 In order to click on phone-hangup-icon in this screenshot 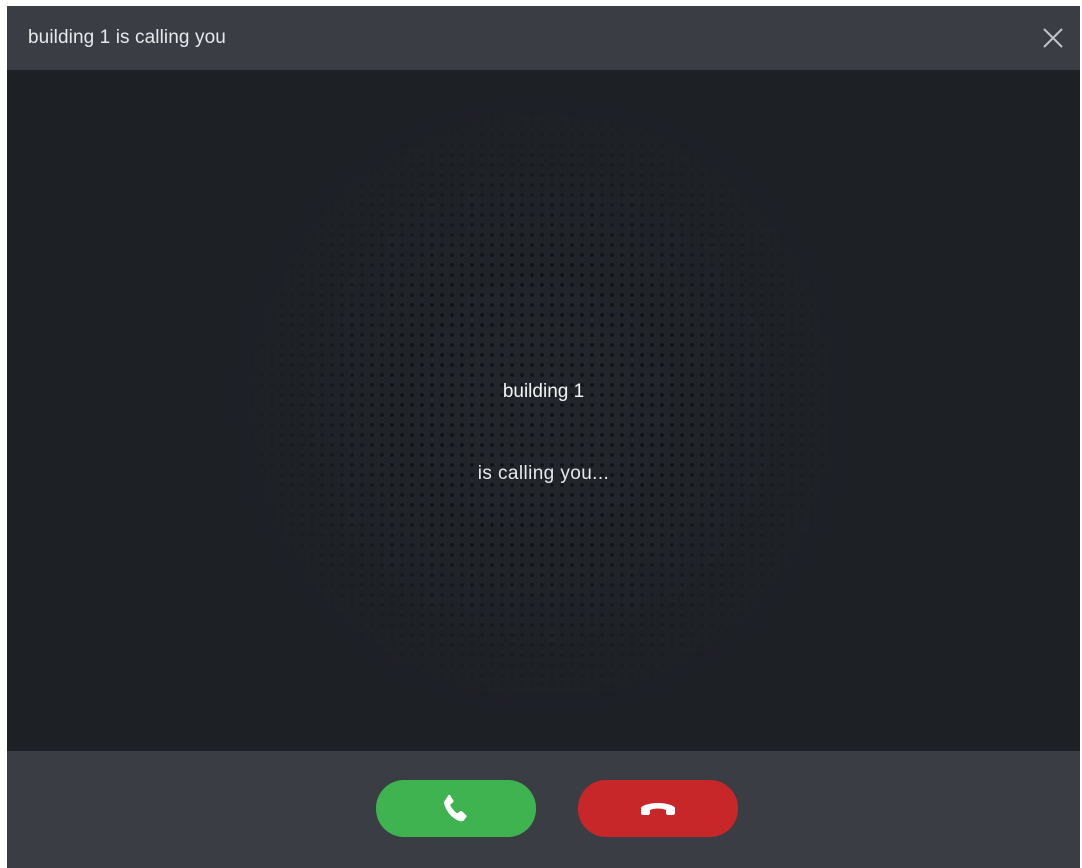, I will do `click(658, 808)`.